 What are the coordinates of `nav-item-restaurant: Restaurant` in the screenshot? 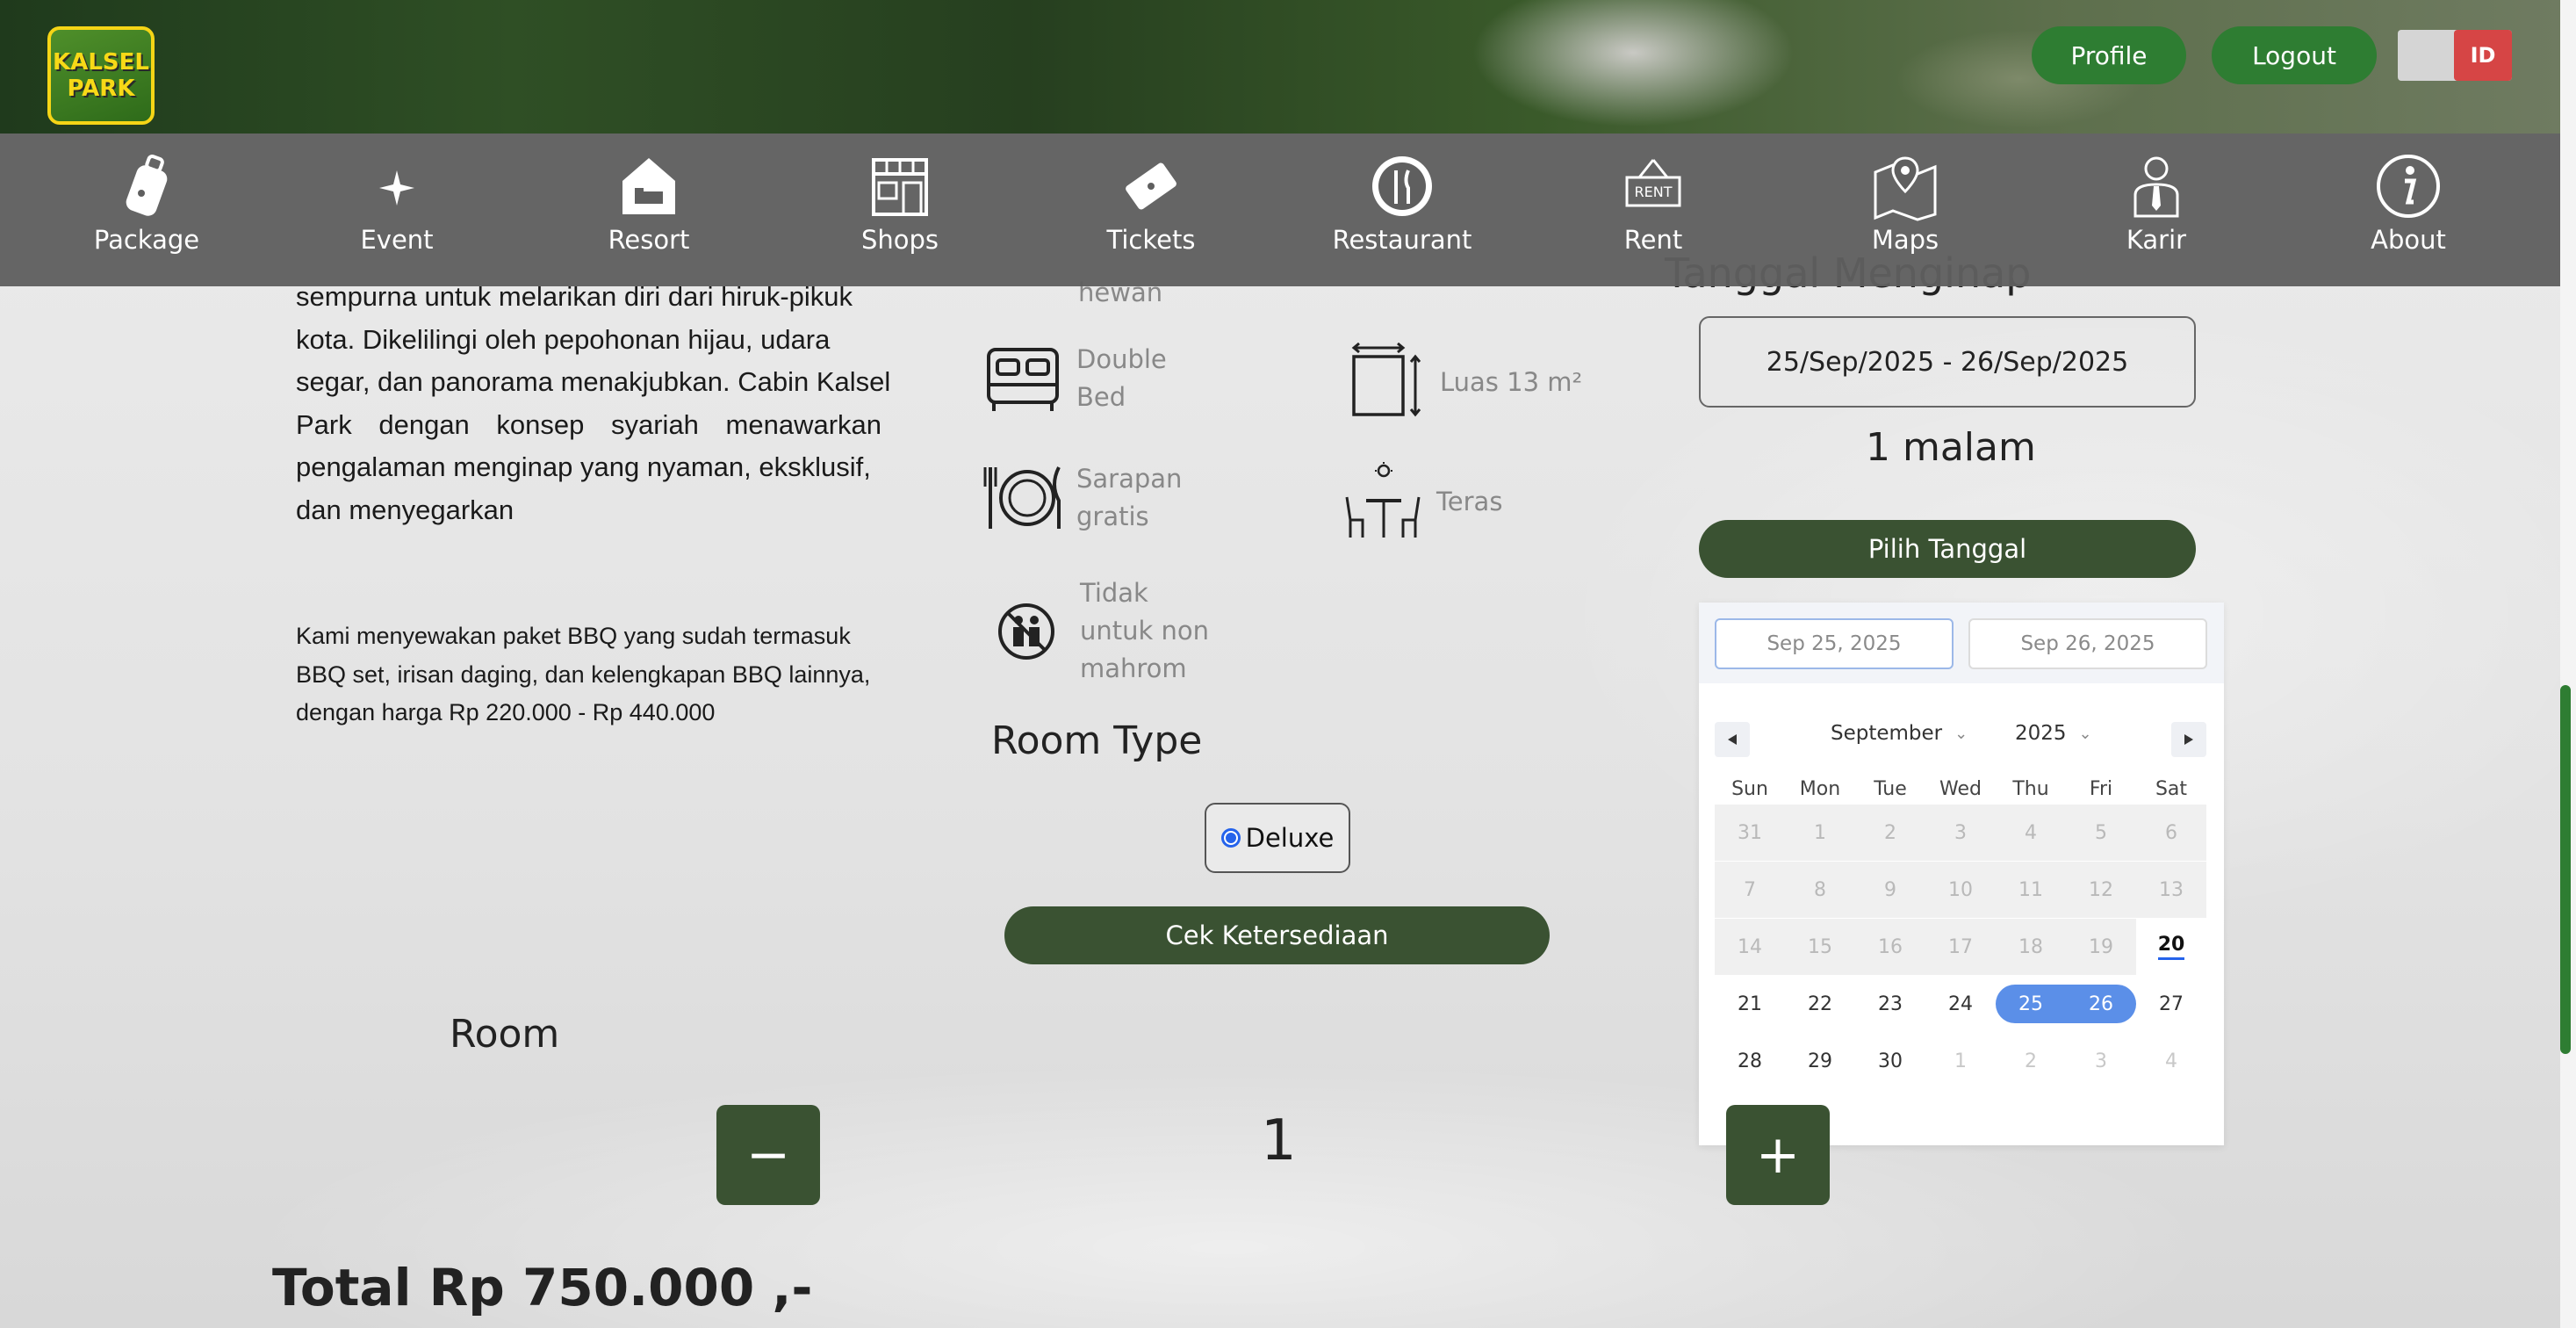 It's located at (1402, 210).